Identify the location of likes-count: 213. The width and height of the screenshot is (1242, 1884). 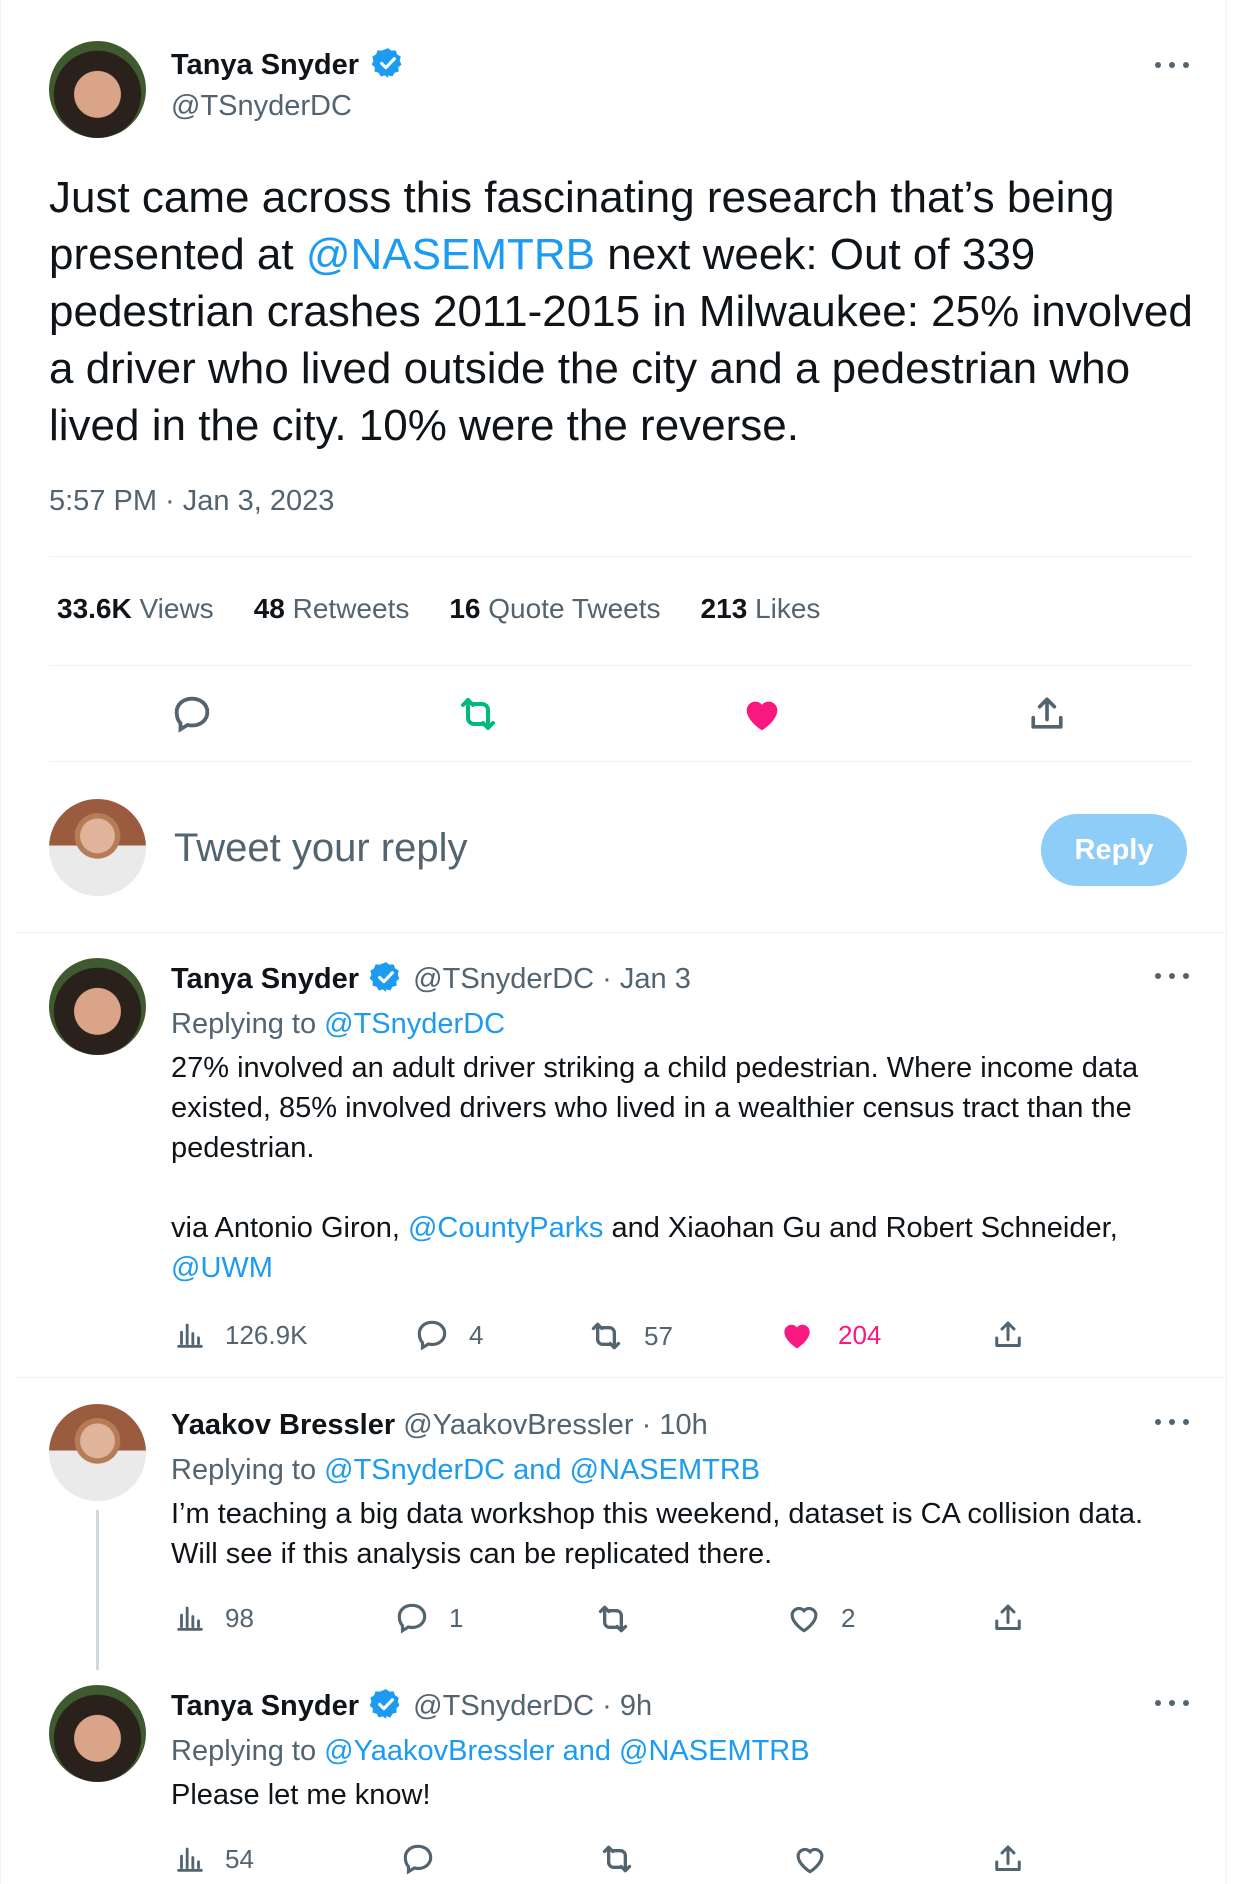
(724, 608).